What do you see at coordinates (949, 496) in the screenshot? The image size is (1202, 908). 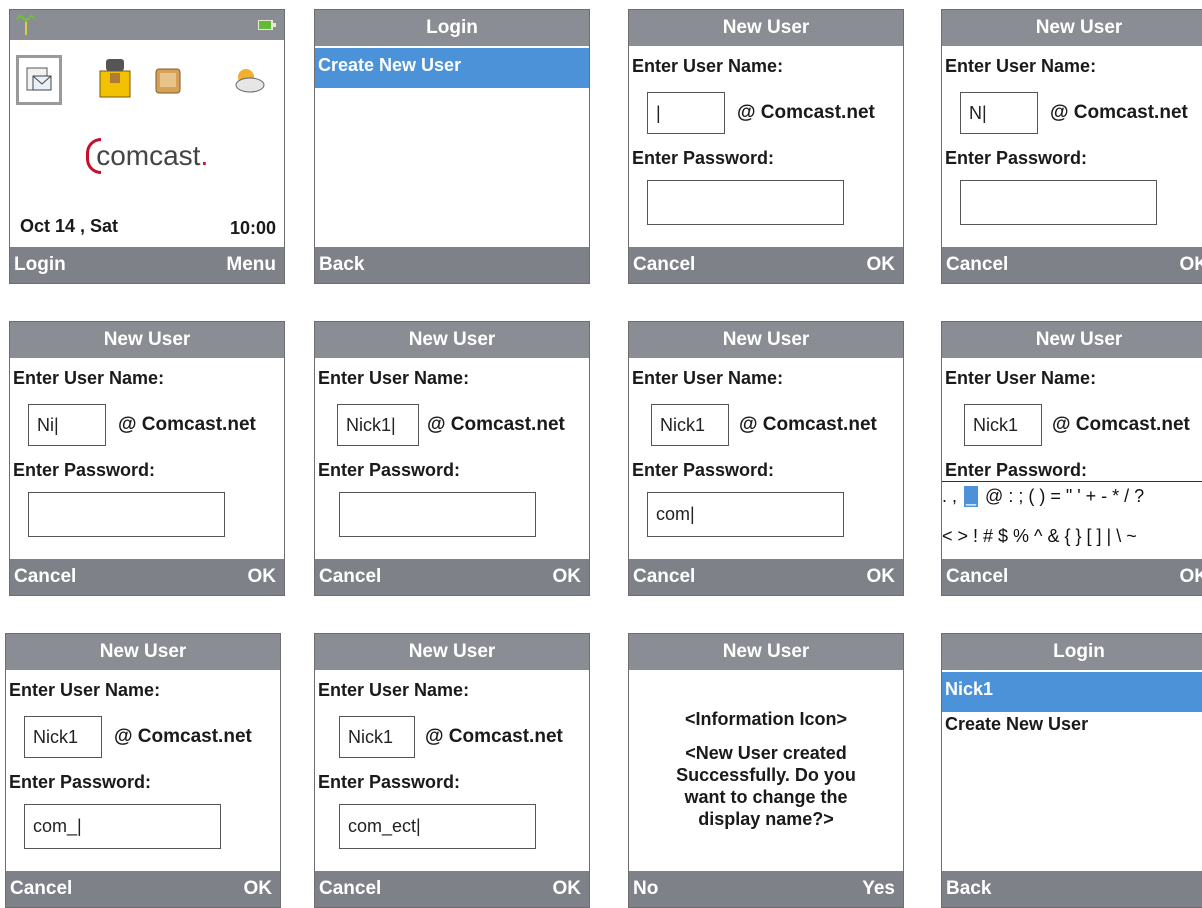 I see `symbol-keys-pre: . ,` at bounding box center [949, 496].